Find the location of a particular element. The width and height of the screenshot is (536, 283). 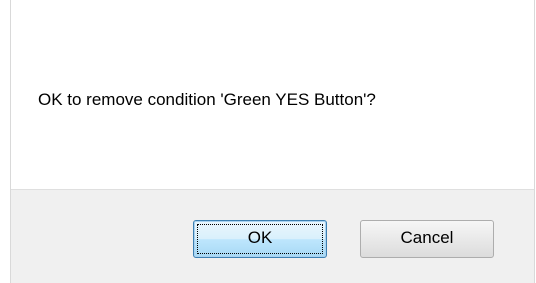

cancel-button: Cancel is located at coordinates (427, 239).